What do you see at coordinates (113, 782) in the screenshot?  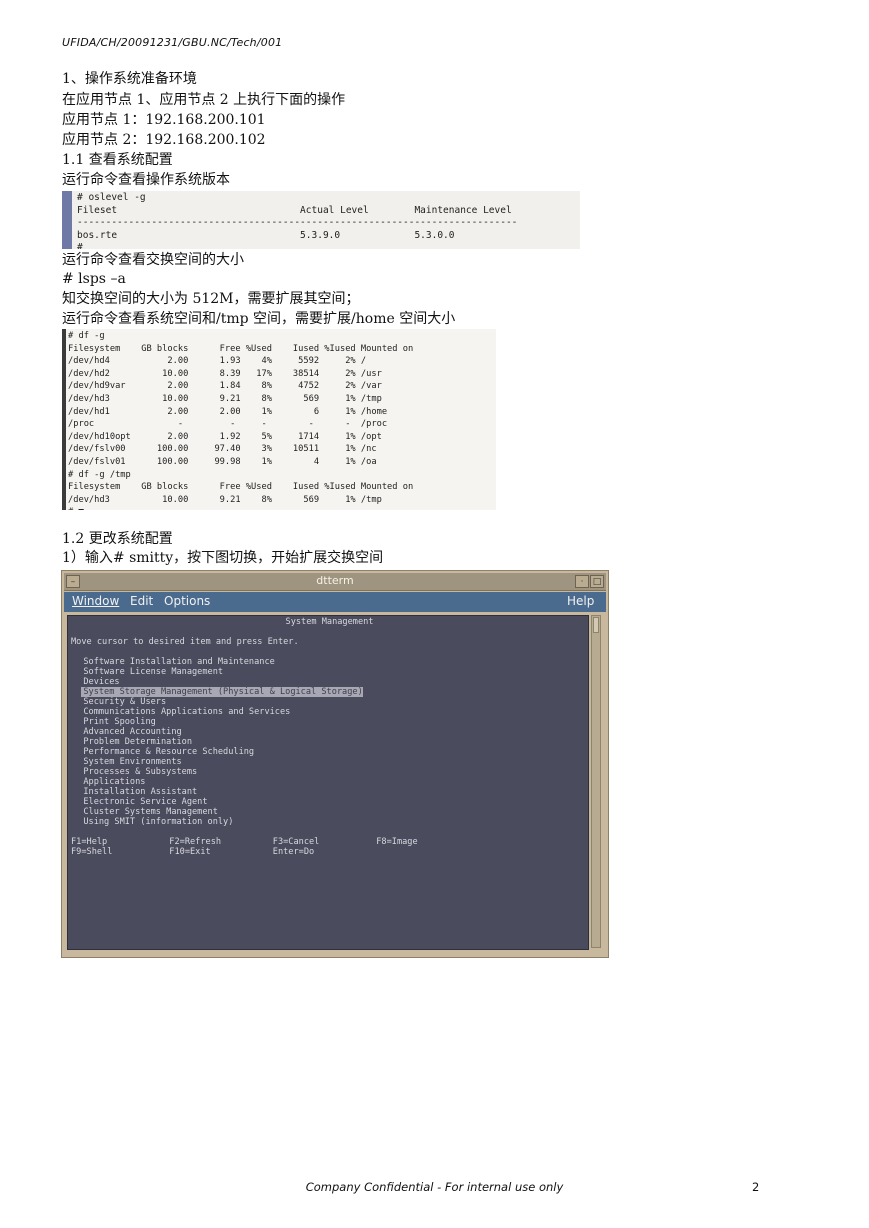 I see `smit-menu-item: Applications` at bounding box center [113, 782].